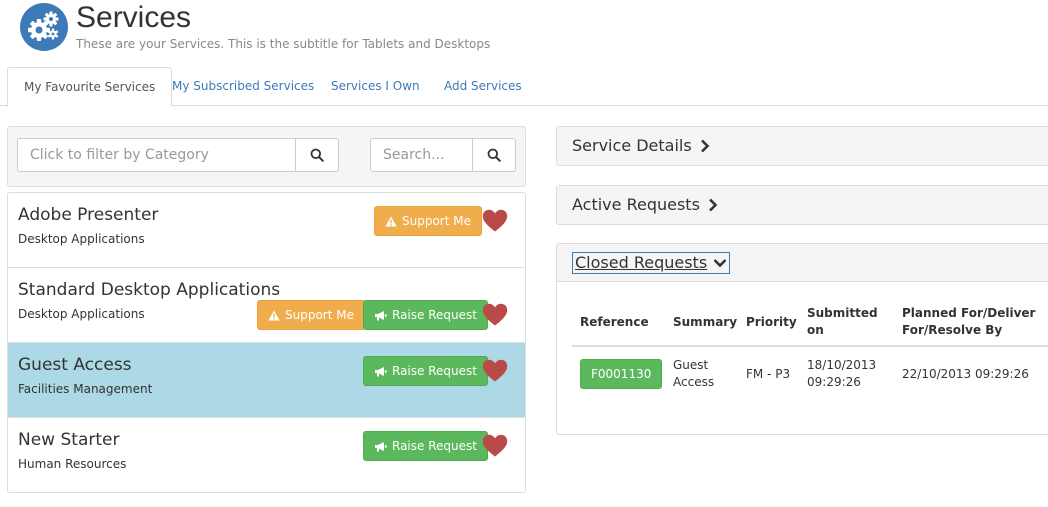 This screenshot has width=1048, height=507. What do you see at coordinates (614, 322) in the screenshot?
I see `col-header-reference: Reference` at bounding box center [614, 322].